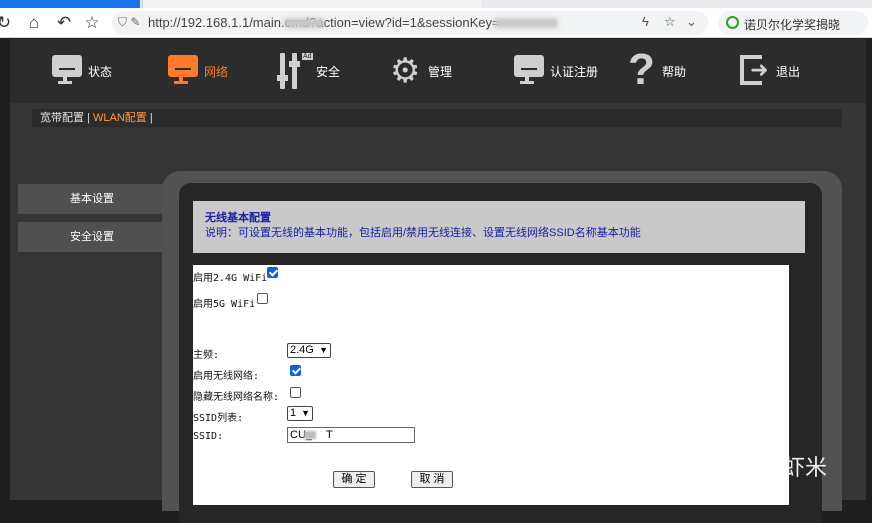 This screenshot has width=872, height=523. I want to click on nav-item-network: 网络, so click(197, 71).